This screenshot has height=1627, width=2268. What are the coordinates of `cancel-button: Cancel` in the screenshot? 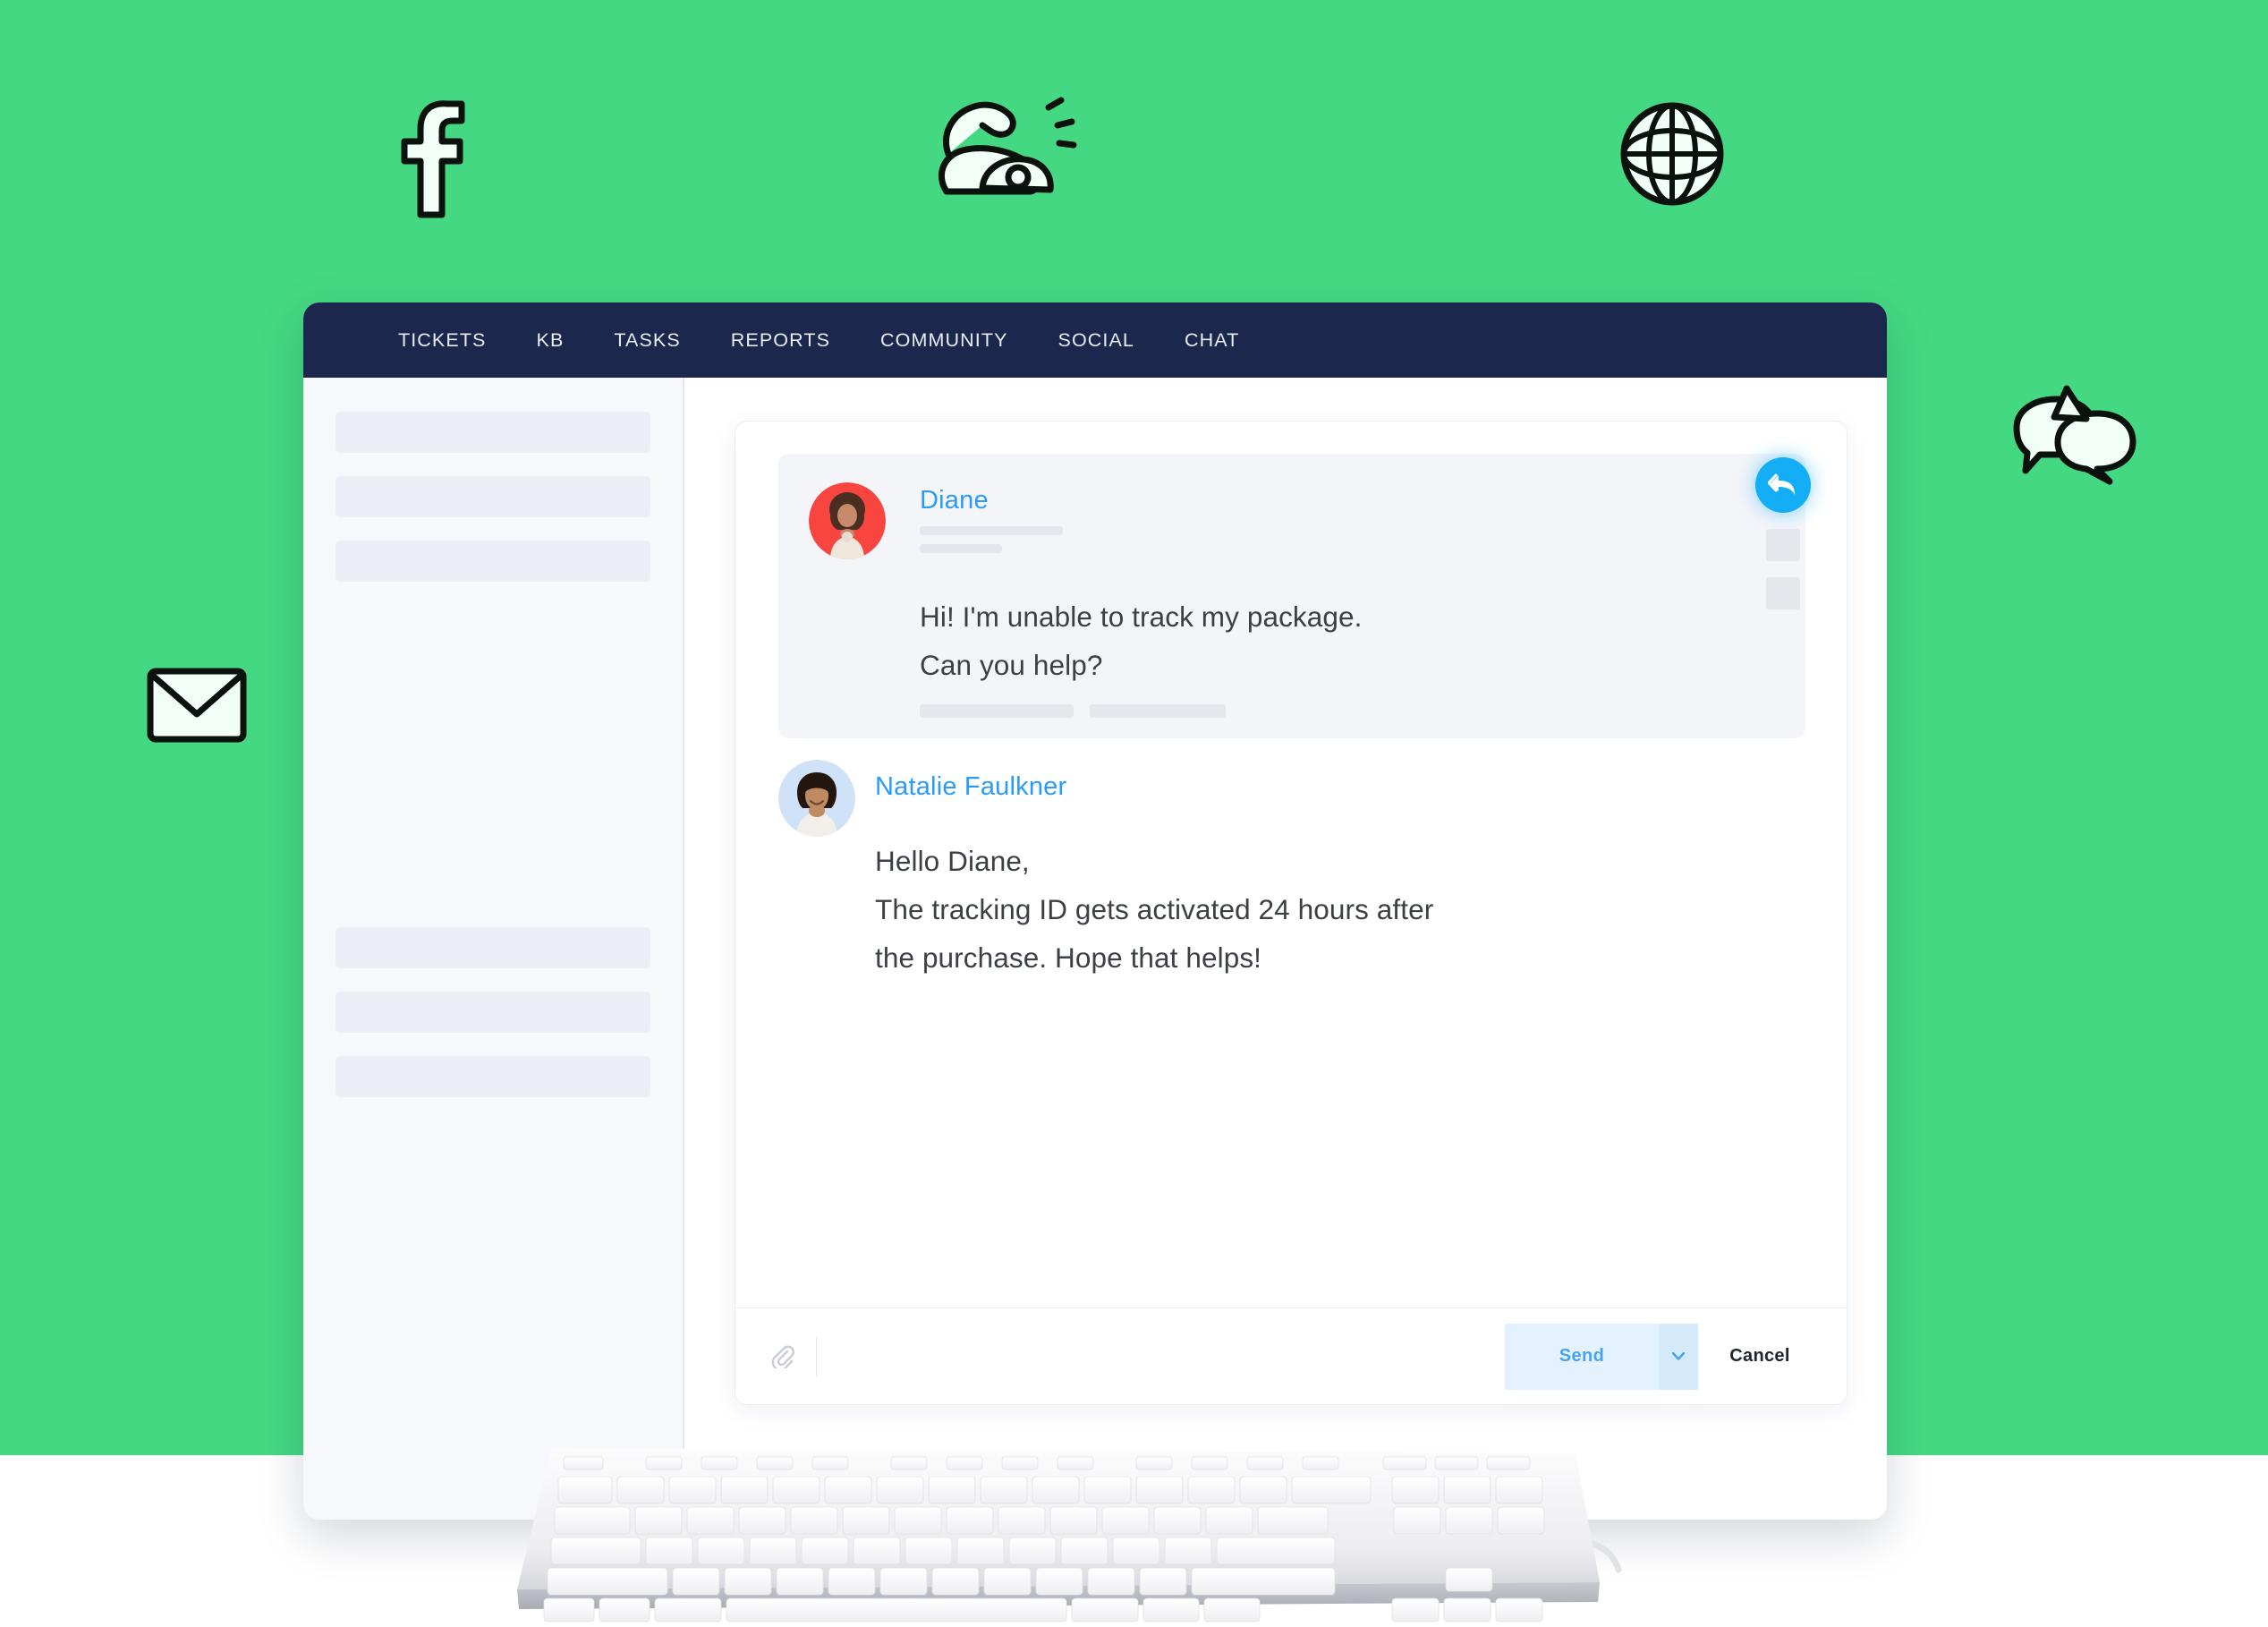 It's located at (1760, 1357).